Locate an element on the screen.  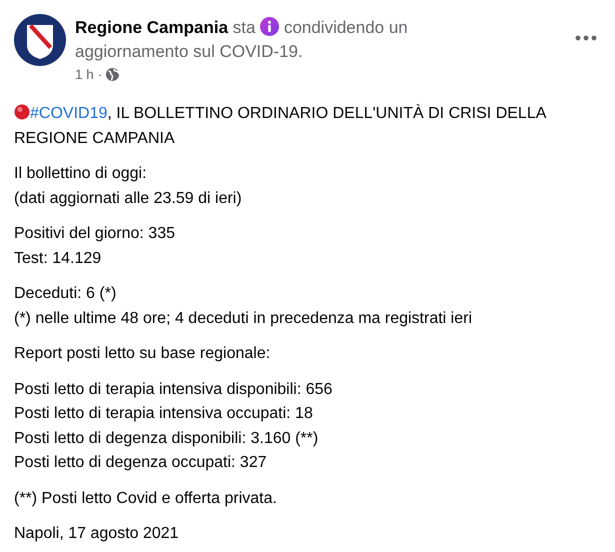
post-time: 1 h is located at coordinates (84, 74).